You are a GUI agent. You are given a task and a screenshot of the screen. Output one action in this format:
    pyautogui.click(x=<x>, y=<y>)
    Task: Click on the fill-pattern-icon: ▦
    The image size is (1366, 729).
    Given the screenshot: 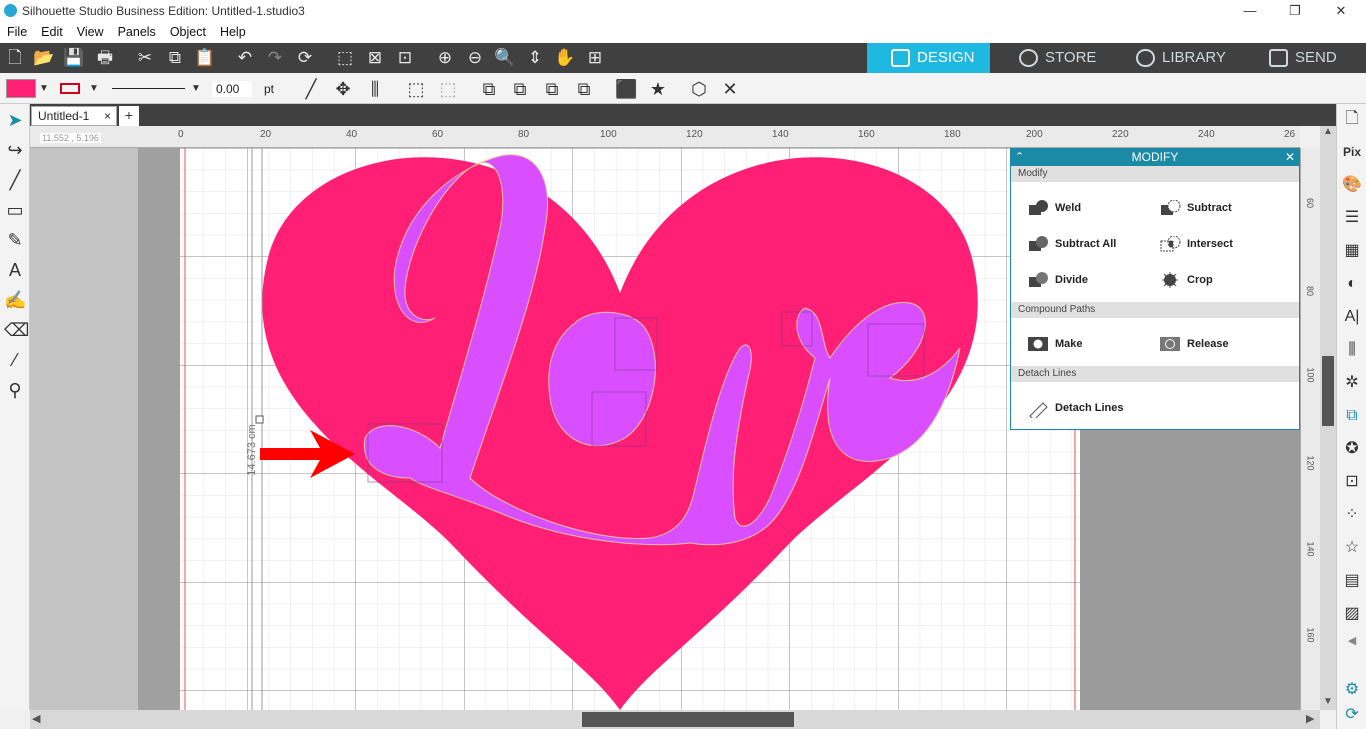 What is the action you would take?
    pyautogui.click(x=1352, y=251)
    